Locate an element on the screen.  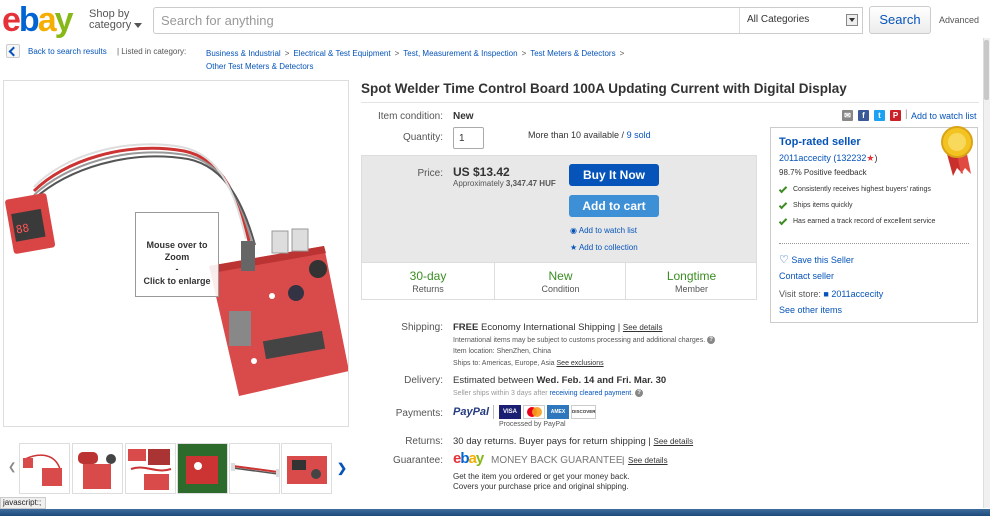
breadcrumb-item: Electrical & Test Equipment is located at coordinates (341, 53).